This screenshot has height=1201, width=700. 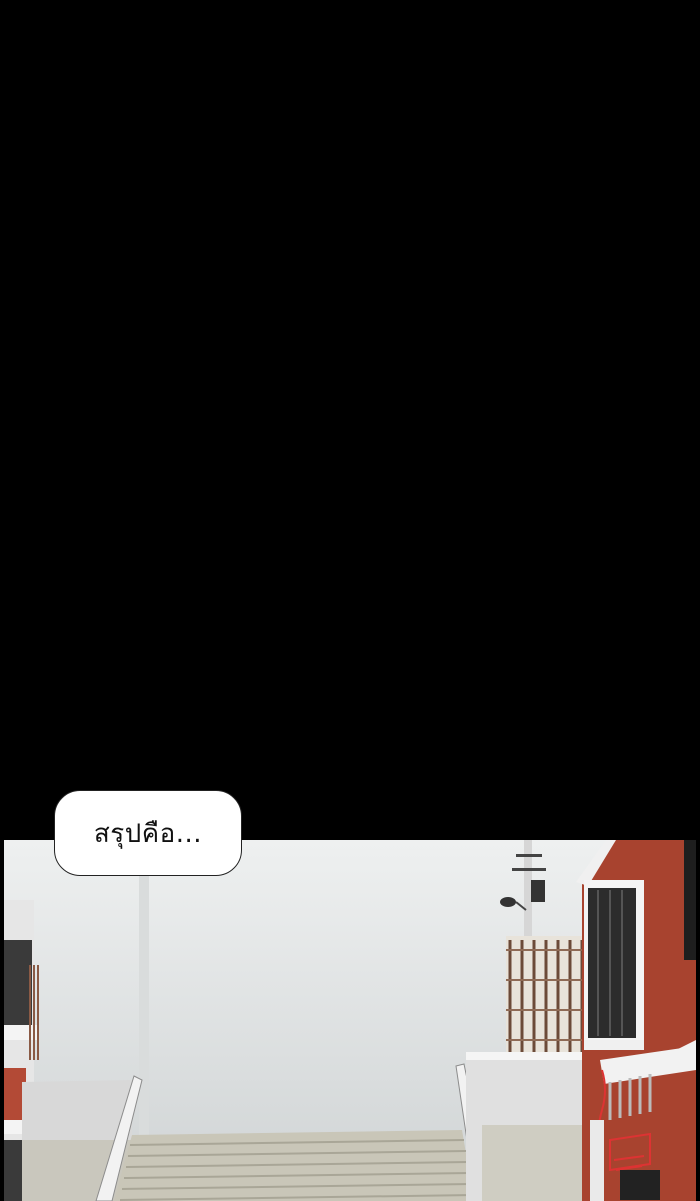 What do you see at coordinates (294, 1165) in the screenshot?
I see `stairs` at bounding box center [294, 1165].